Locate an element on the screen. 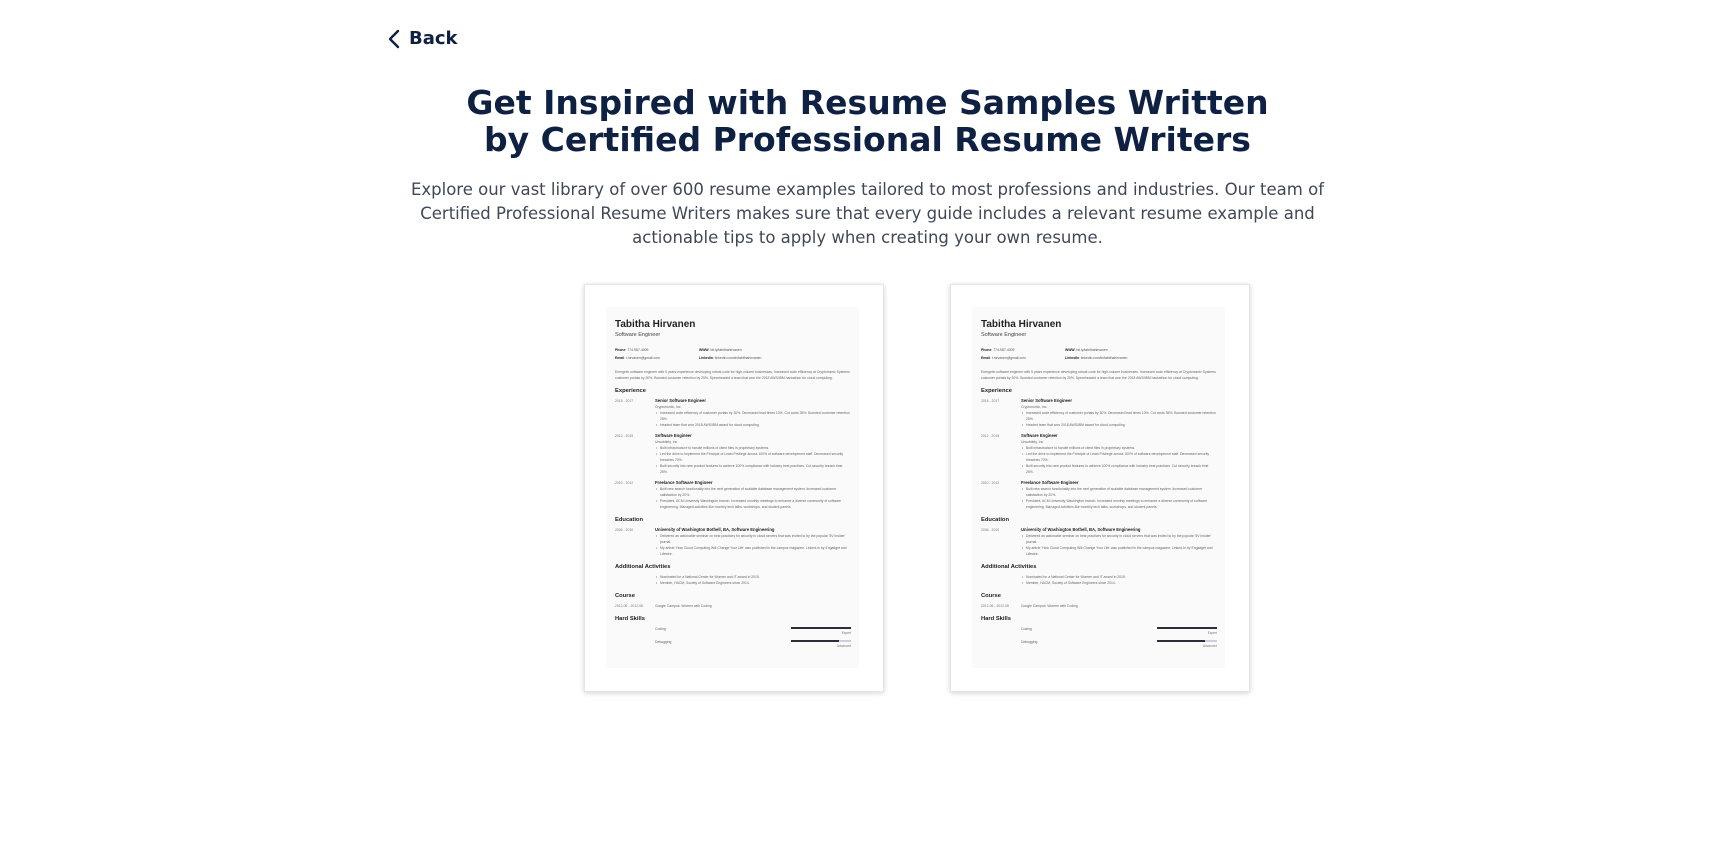  chevron-left-icon is located at coordinates (394, 38).